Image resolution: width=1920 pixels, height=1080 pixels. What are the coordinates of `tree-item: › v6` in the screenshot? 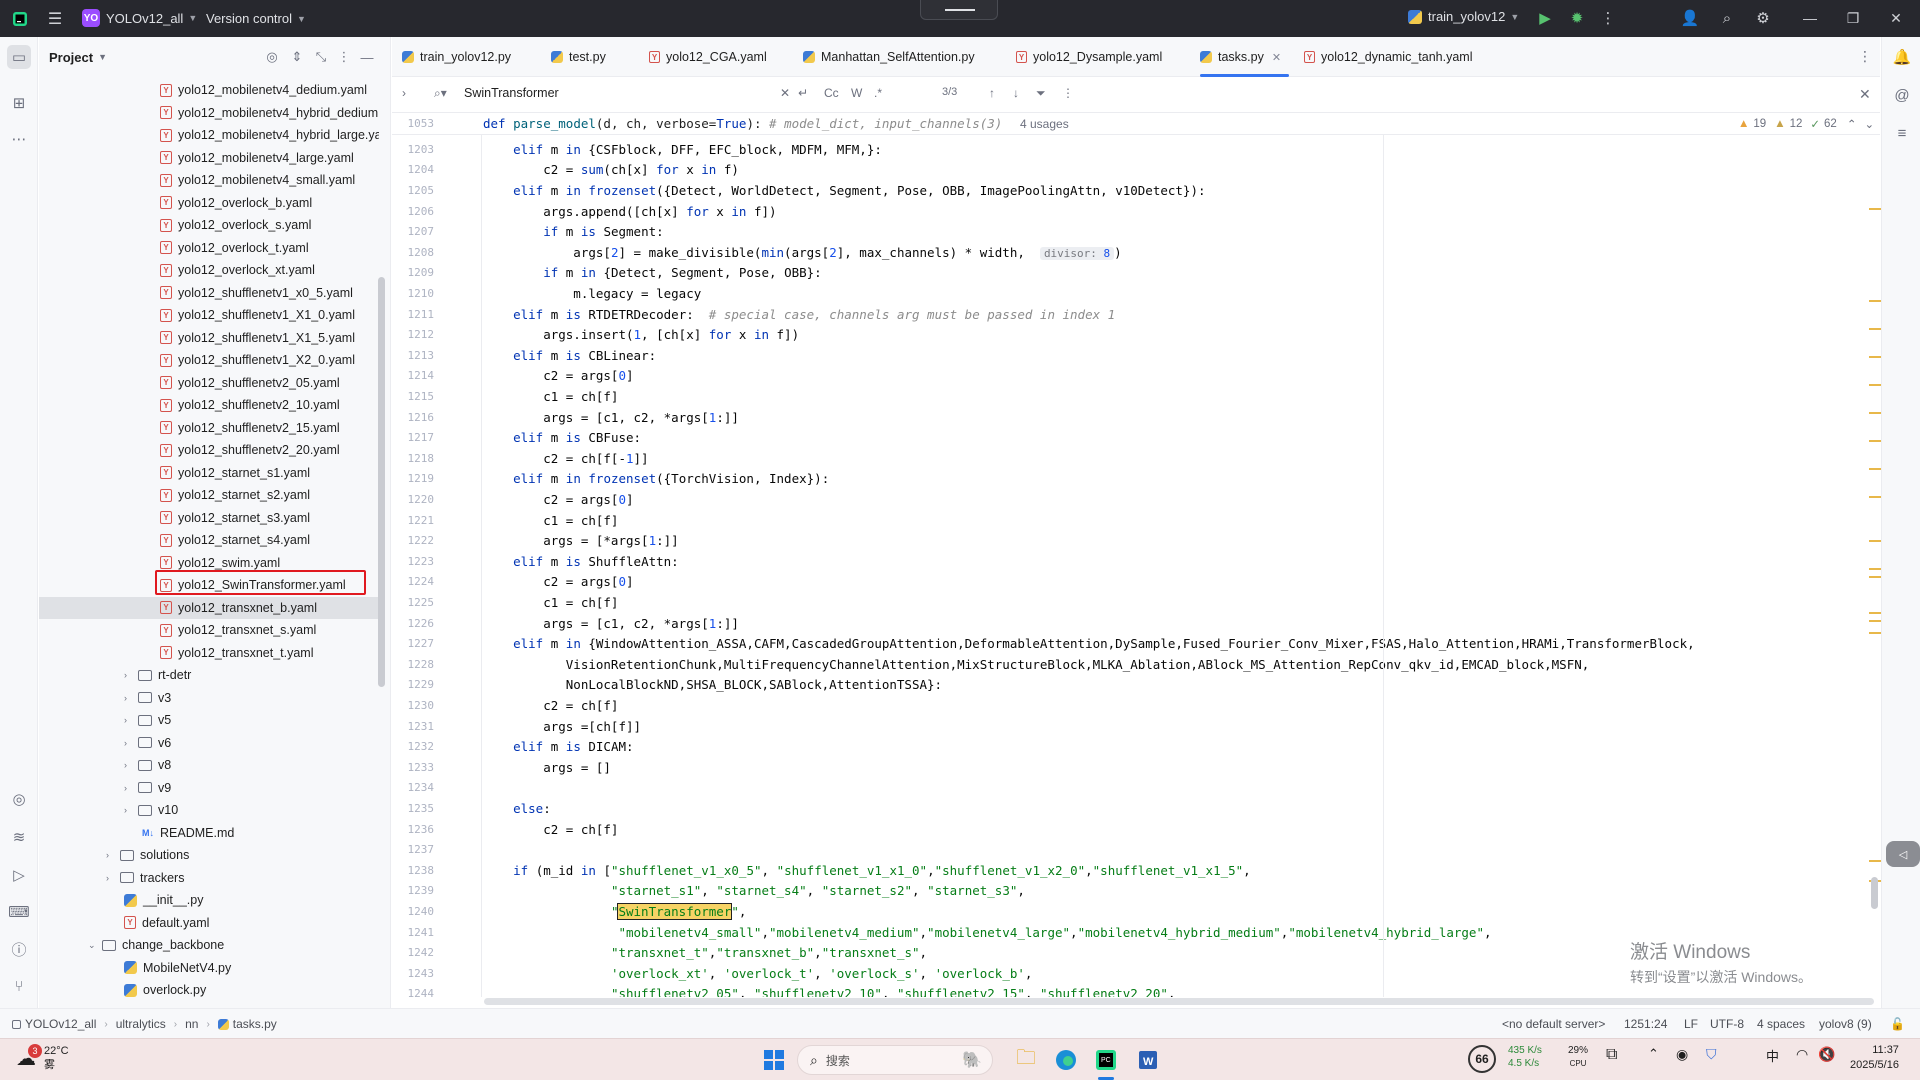 It's located at (209, 743).